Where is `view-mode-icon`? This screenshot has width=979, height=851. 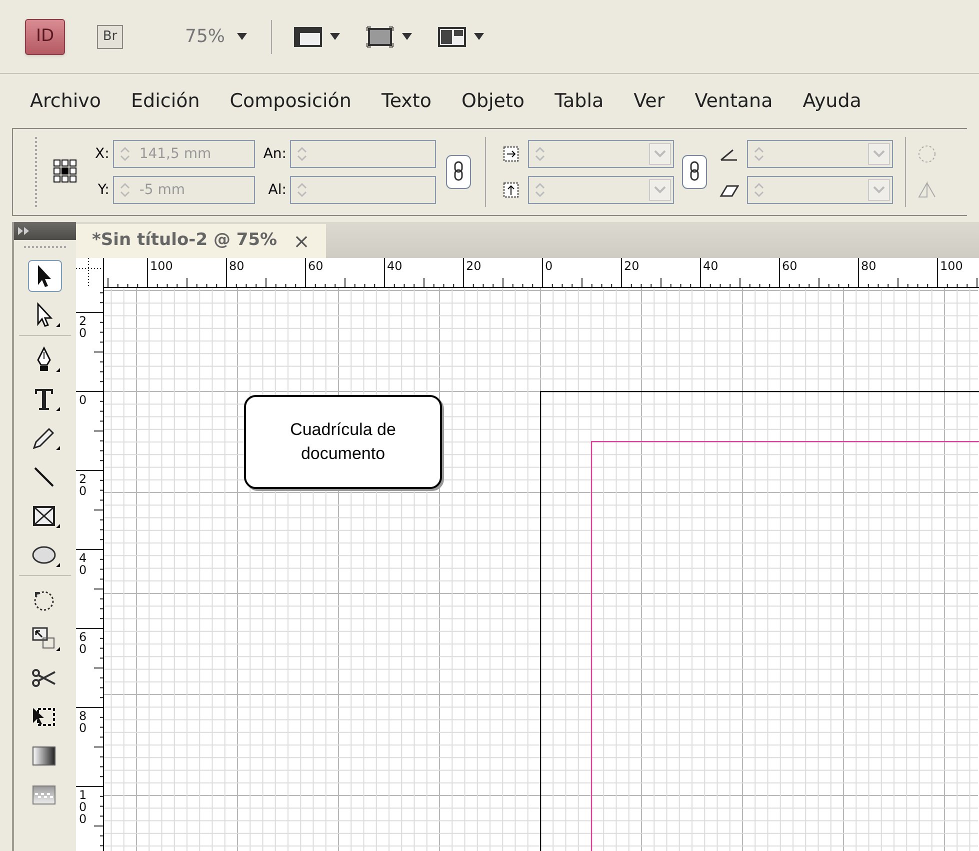
view-mode-icon is located at coordinates (380, 36).